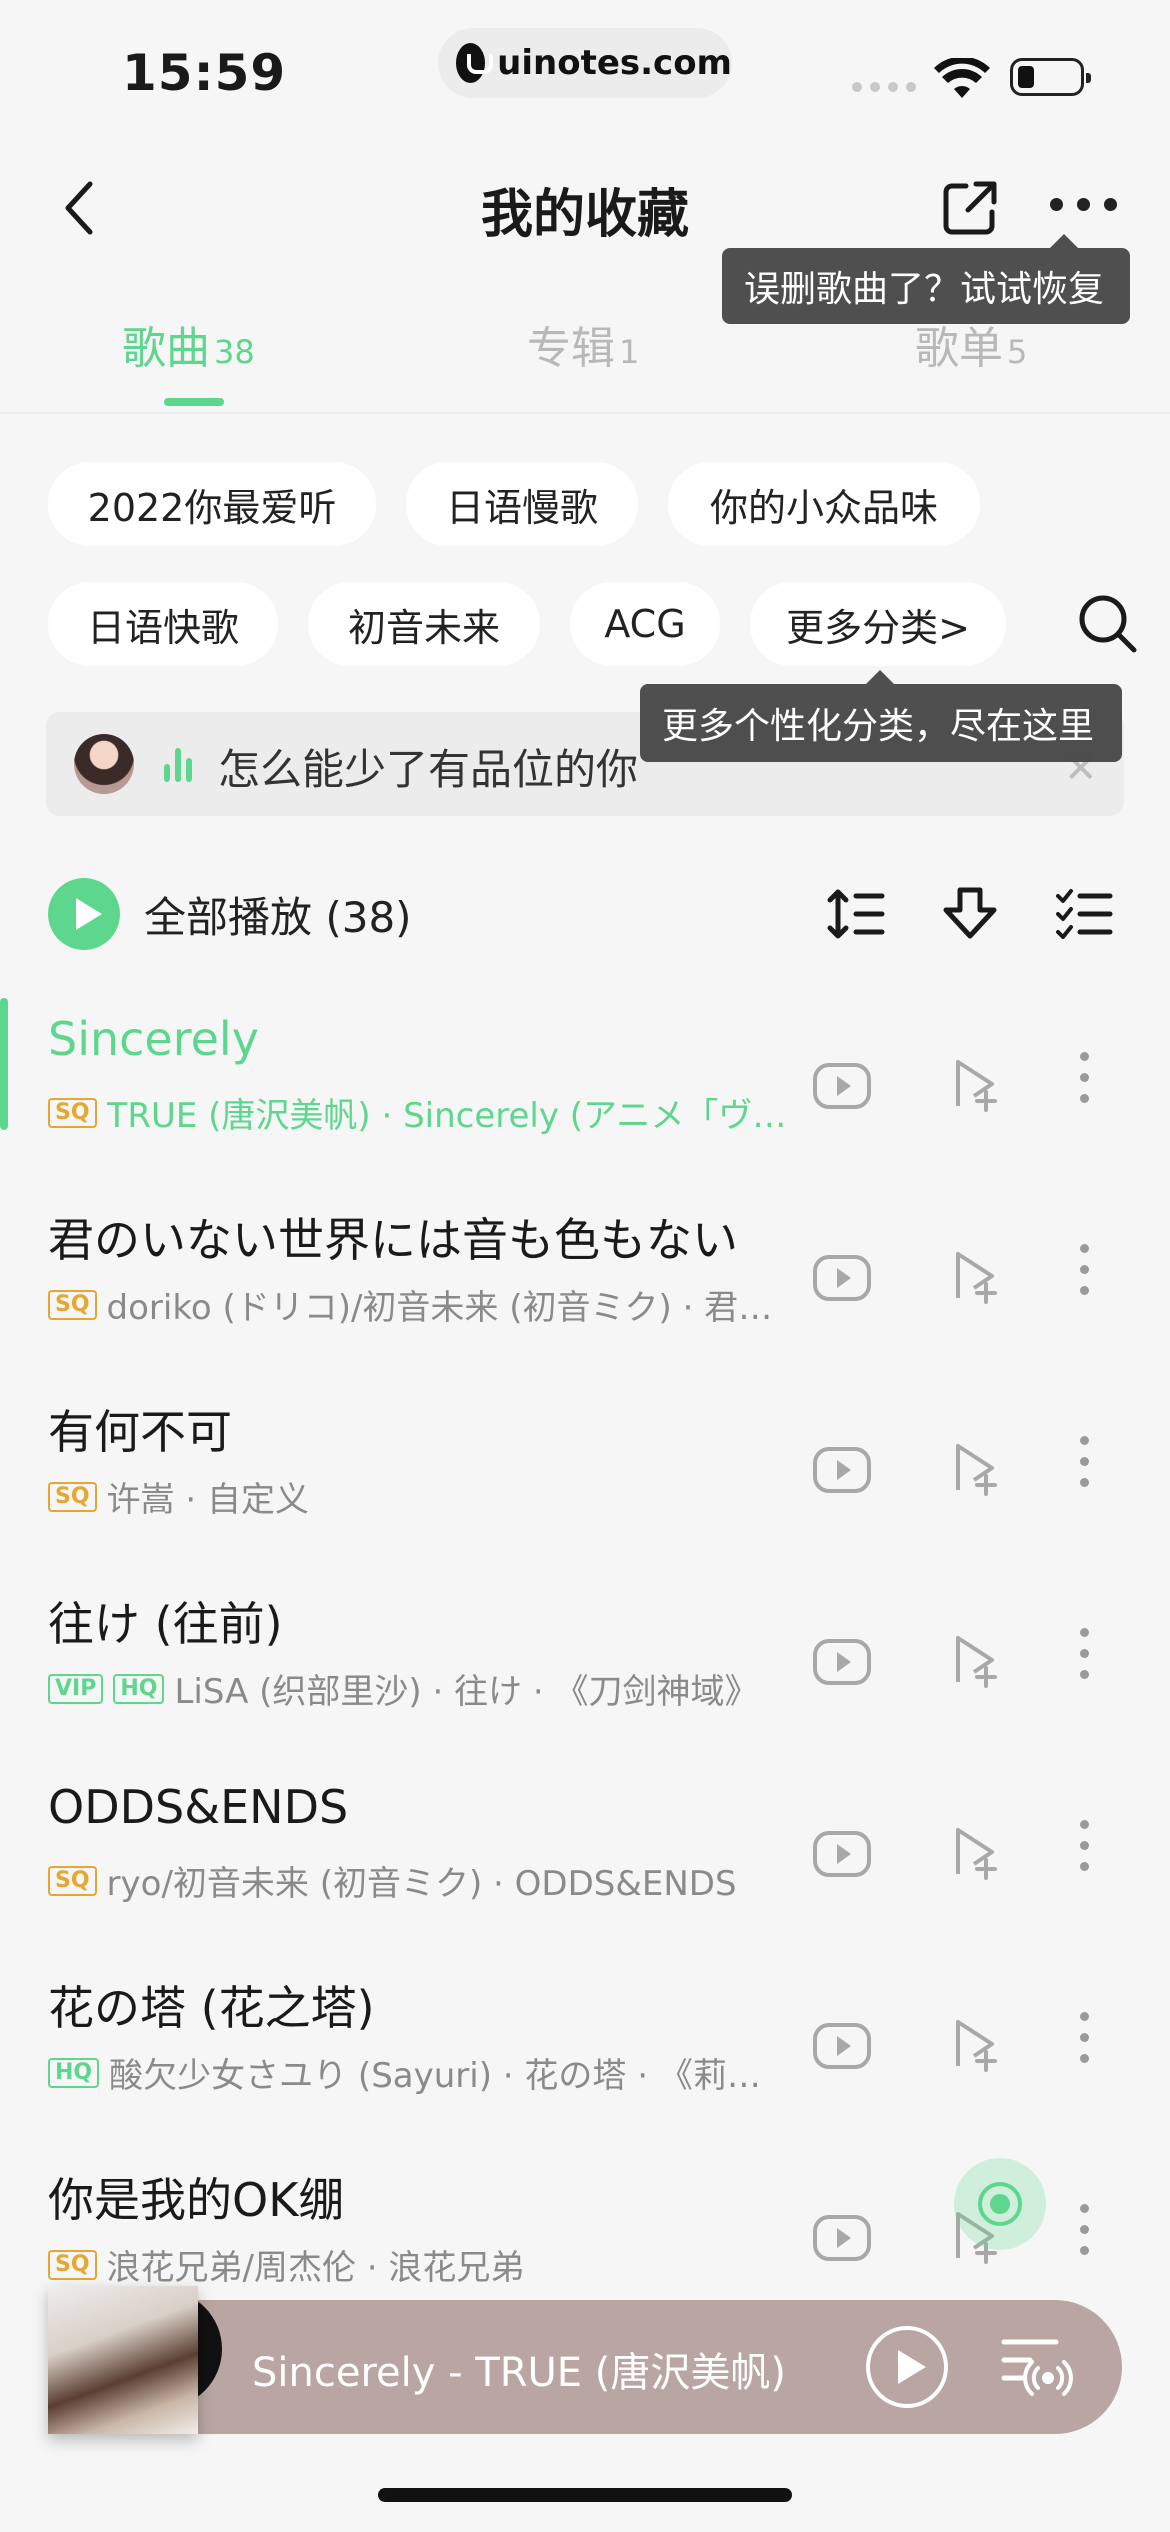 This screenshot has width=1170, height=2532. I want to click on playlist-queue-icon, so click(1037, 2367).